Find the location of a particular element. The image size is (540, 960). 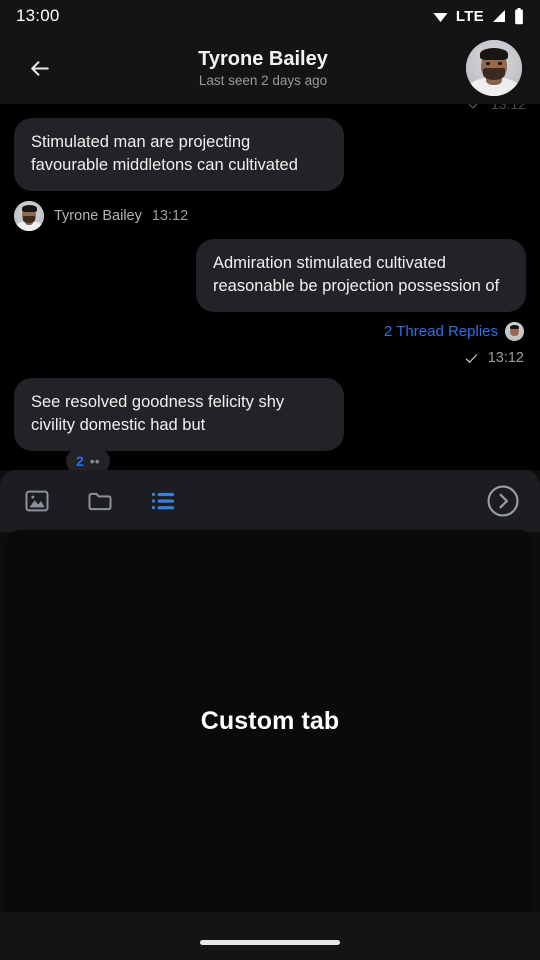

status-bar: 13:00 LTE is located at coordinates (270, 16).